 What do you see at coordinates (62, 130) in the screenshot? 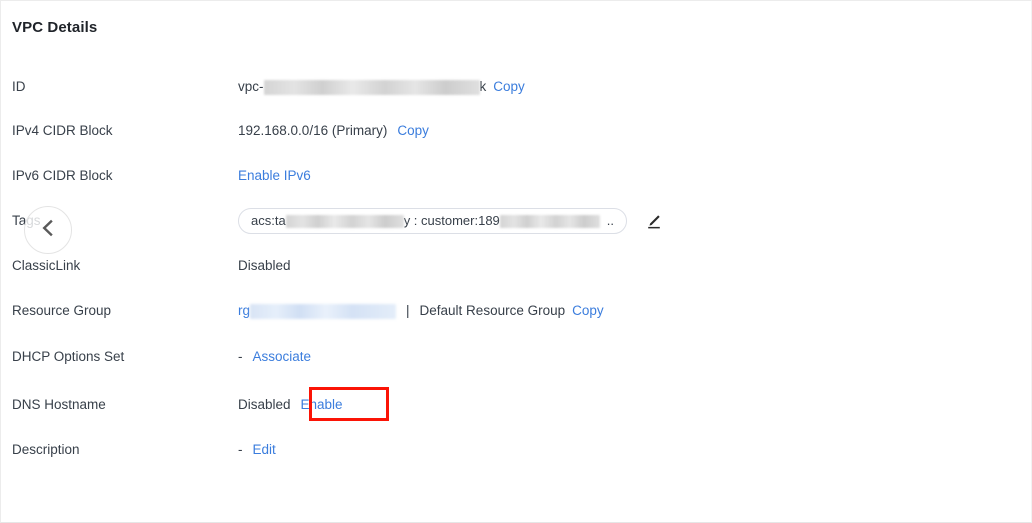
I see `row-label-ipv4-cidr: IPv4 CIDR Block` at bounding box center [62, 130].